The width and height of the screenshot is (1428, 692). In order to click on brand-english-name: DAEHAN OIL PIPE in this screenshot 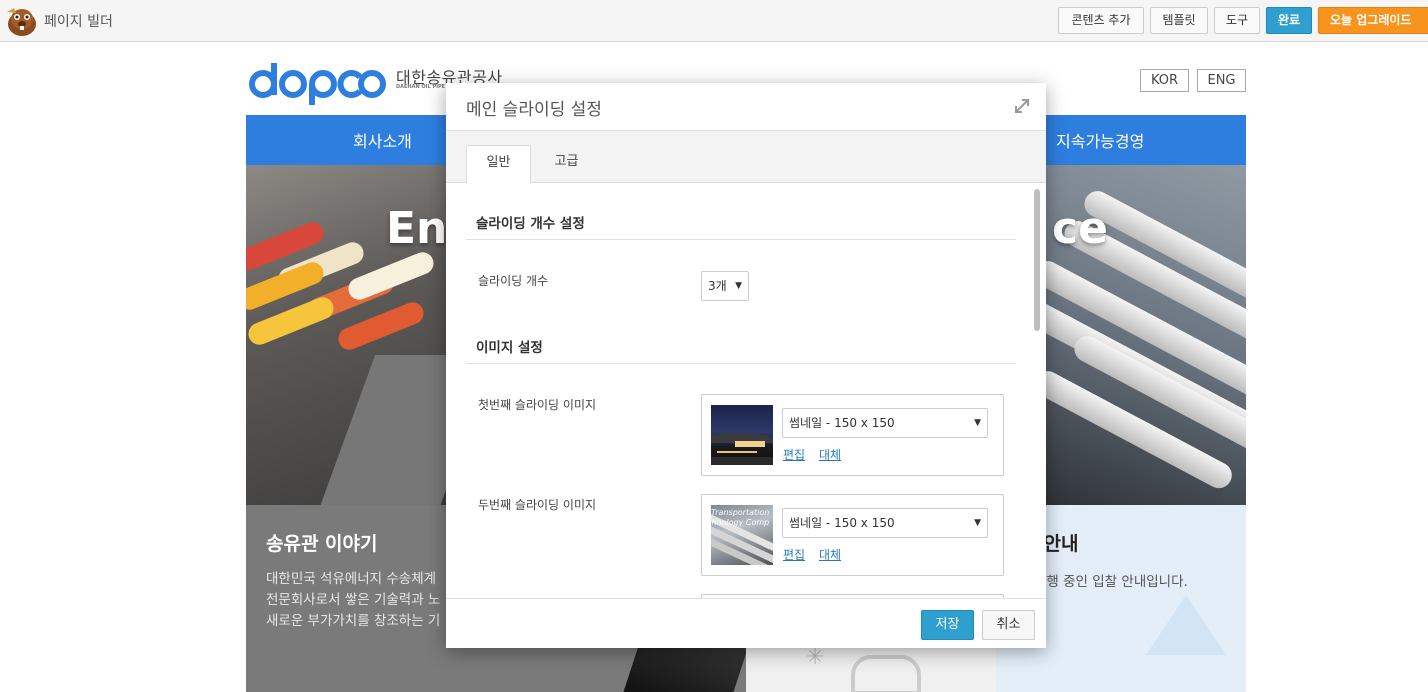, I will do `click(421, 87)`.